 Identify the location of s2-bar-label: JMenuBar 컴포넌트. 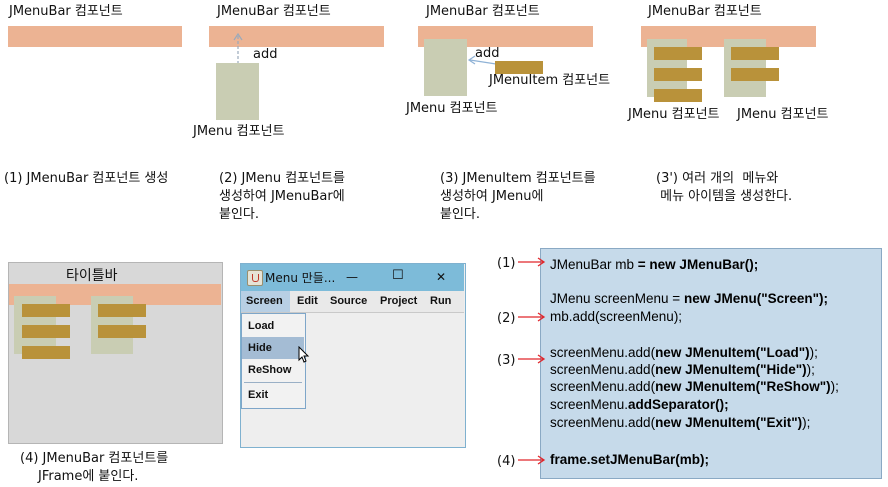
(274, 11).